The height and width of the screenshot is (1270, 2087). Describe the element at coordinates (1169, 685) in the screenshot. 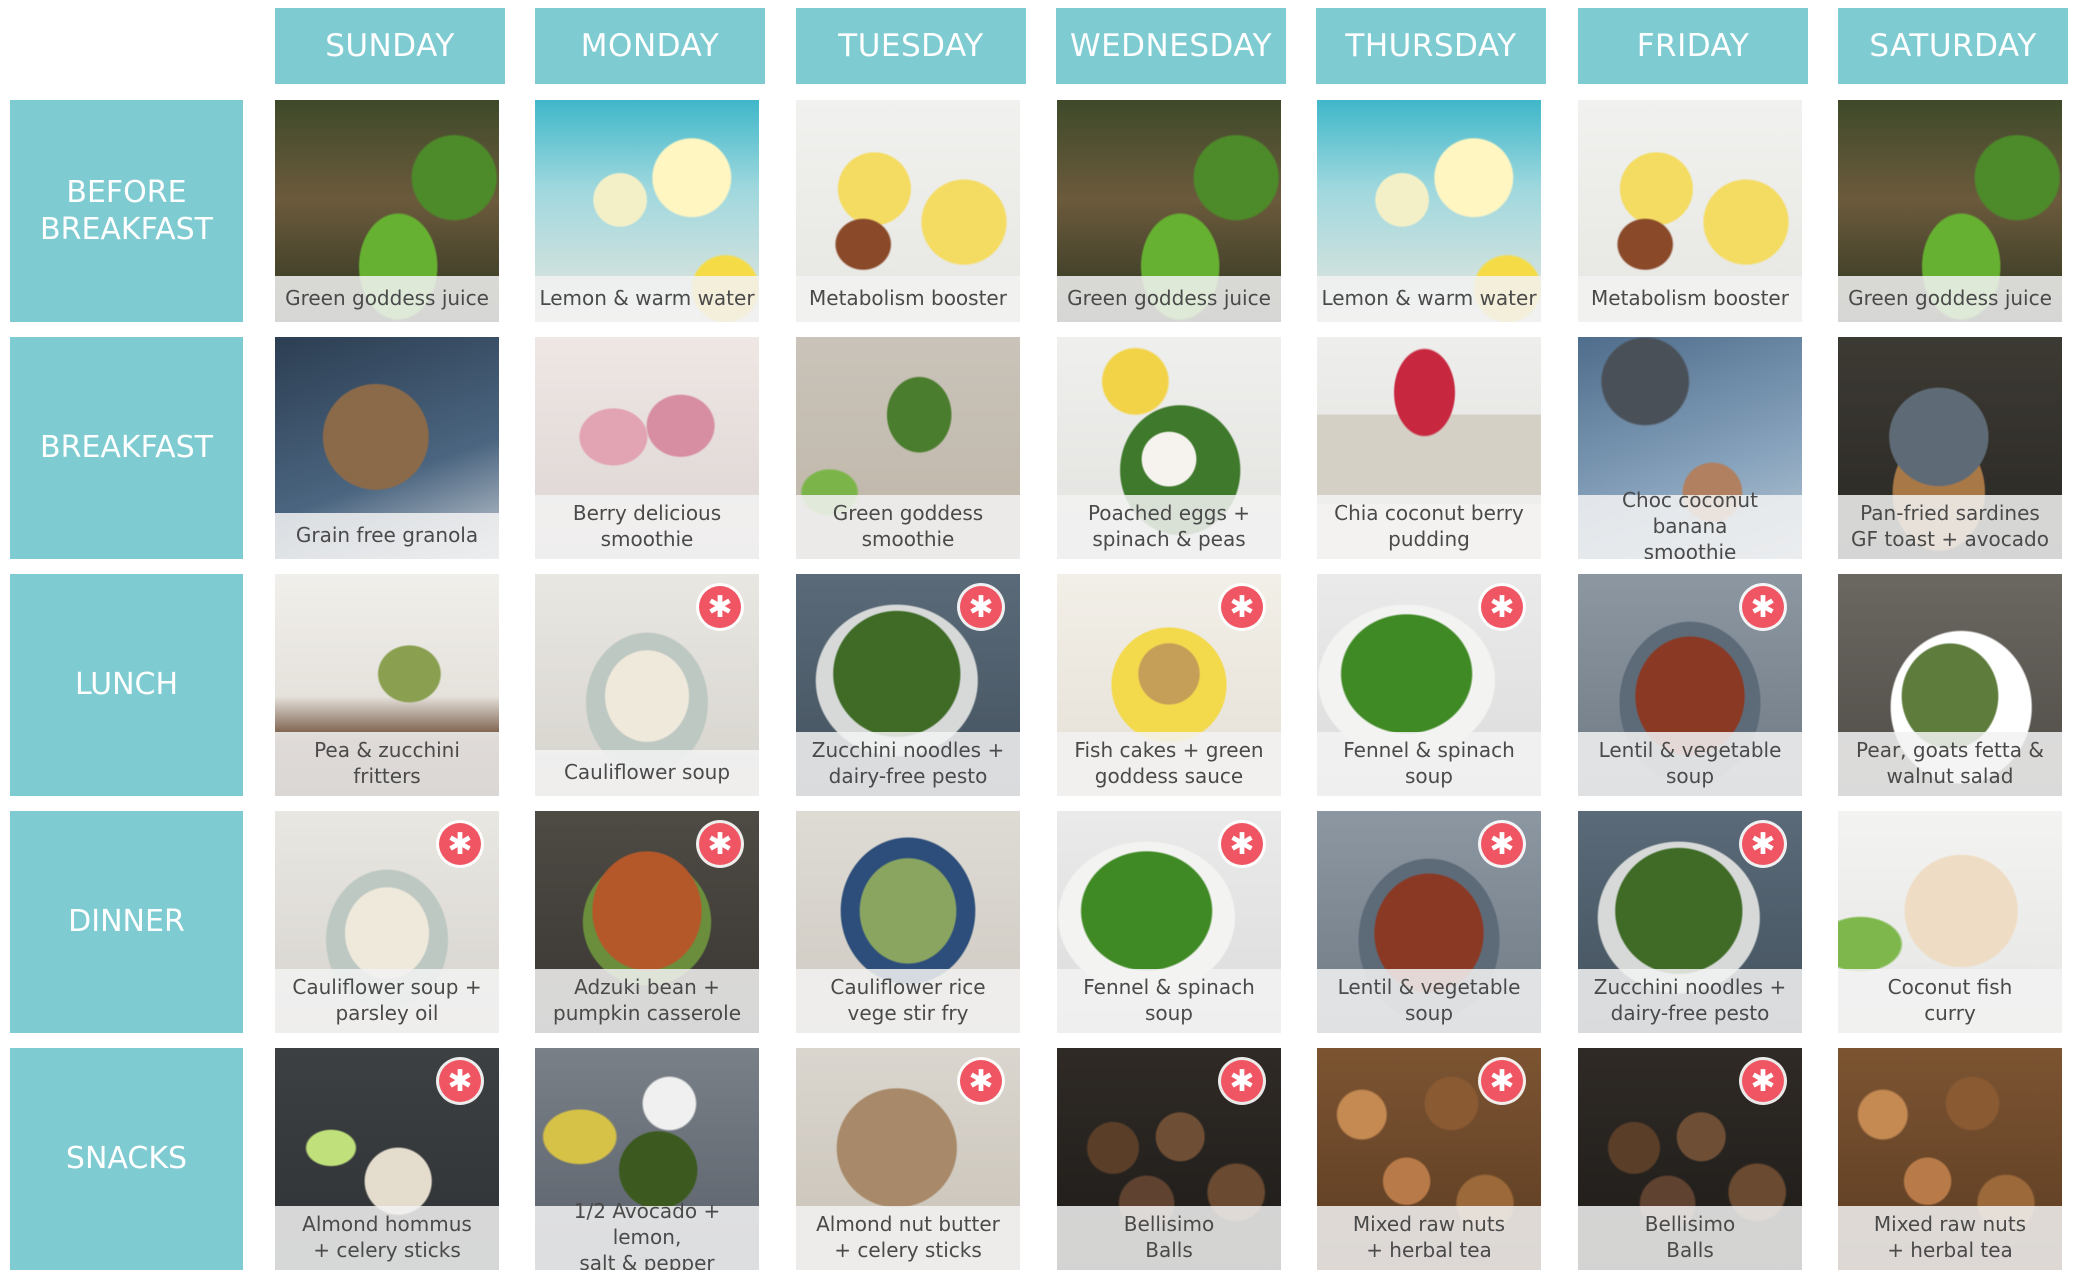

I see `meal-card: Fish cakes + green goddess sauce ✱` at that location.